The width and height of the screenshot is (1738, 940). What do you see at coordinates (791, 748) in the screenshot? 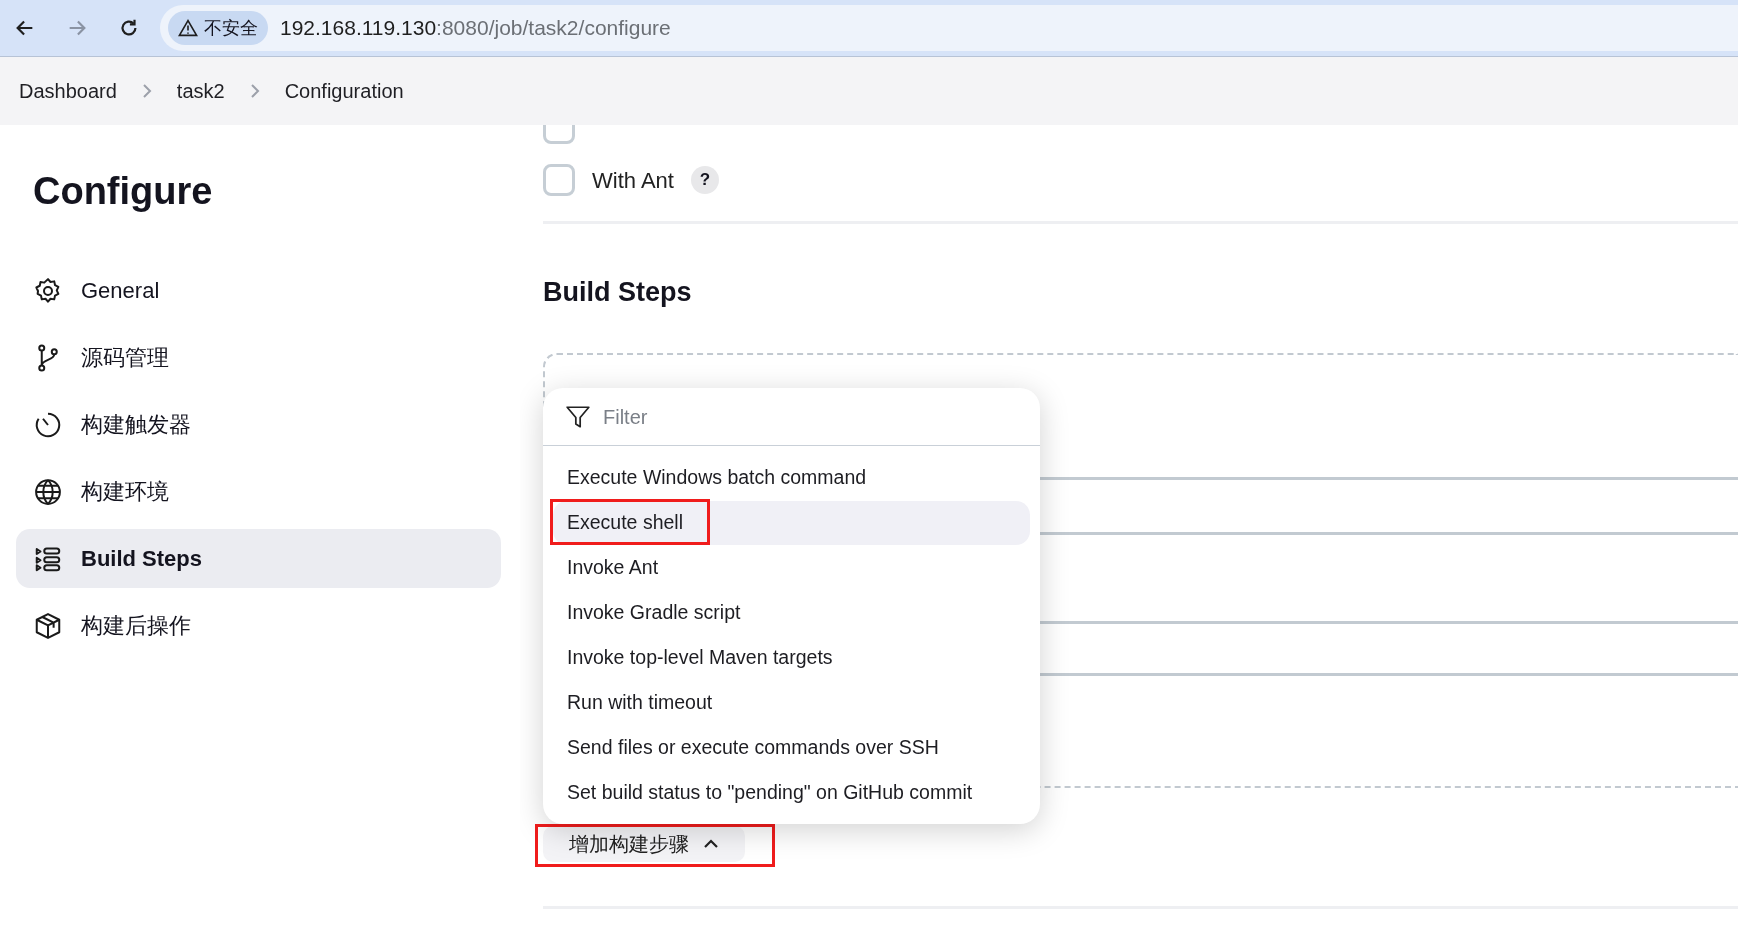
I see `menu-item: Send files or execute commands over SSH` at bounding box center [791, 748].